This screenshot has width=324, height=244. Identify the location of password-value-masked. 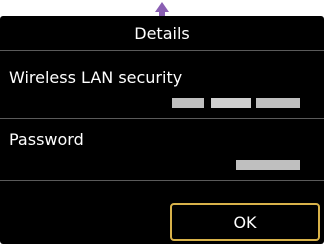
(268, 165).